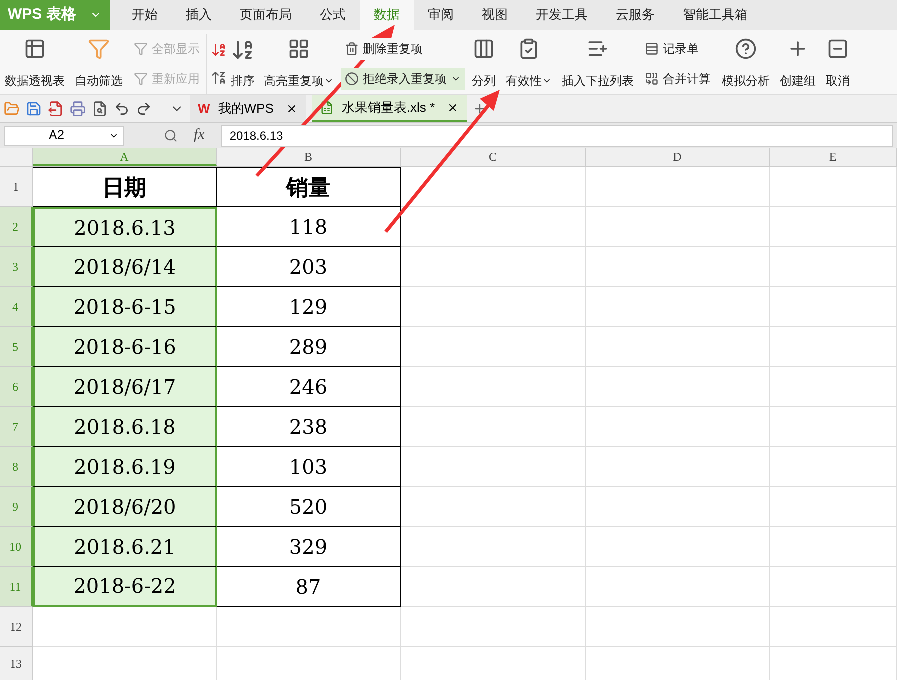  I want to click on document-tab: W 我的WPS, so click(248, 108).